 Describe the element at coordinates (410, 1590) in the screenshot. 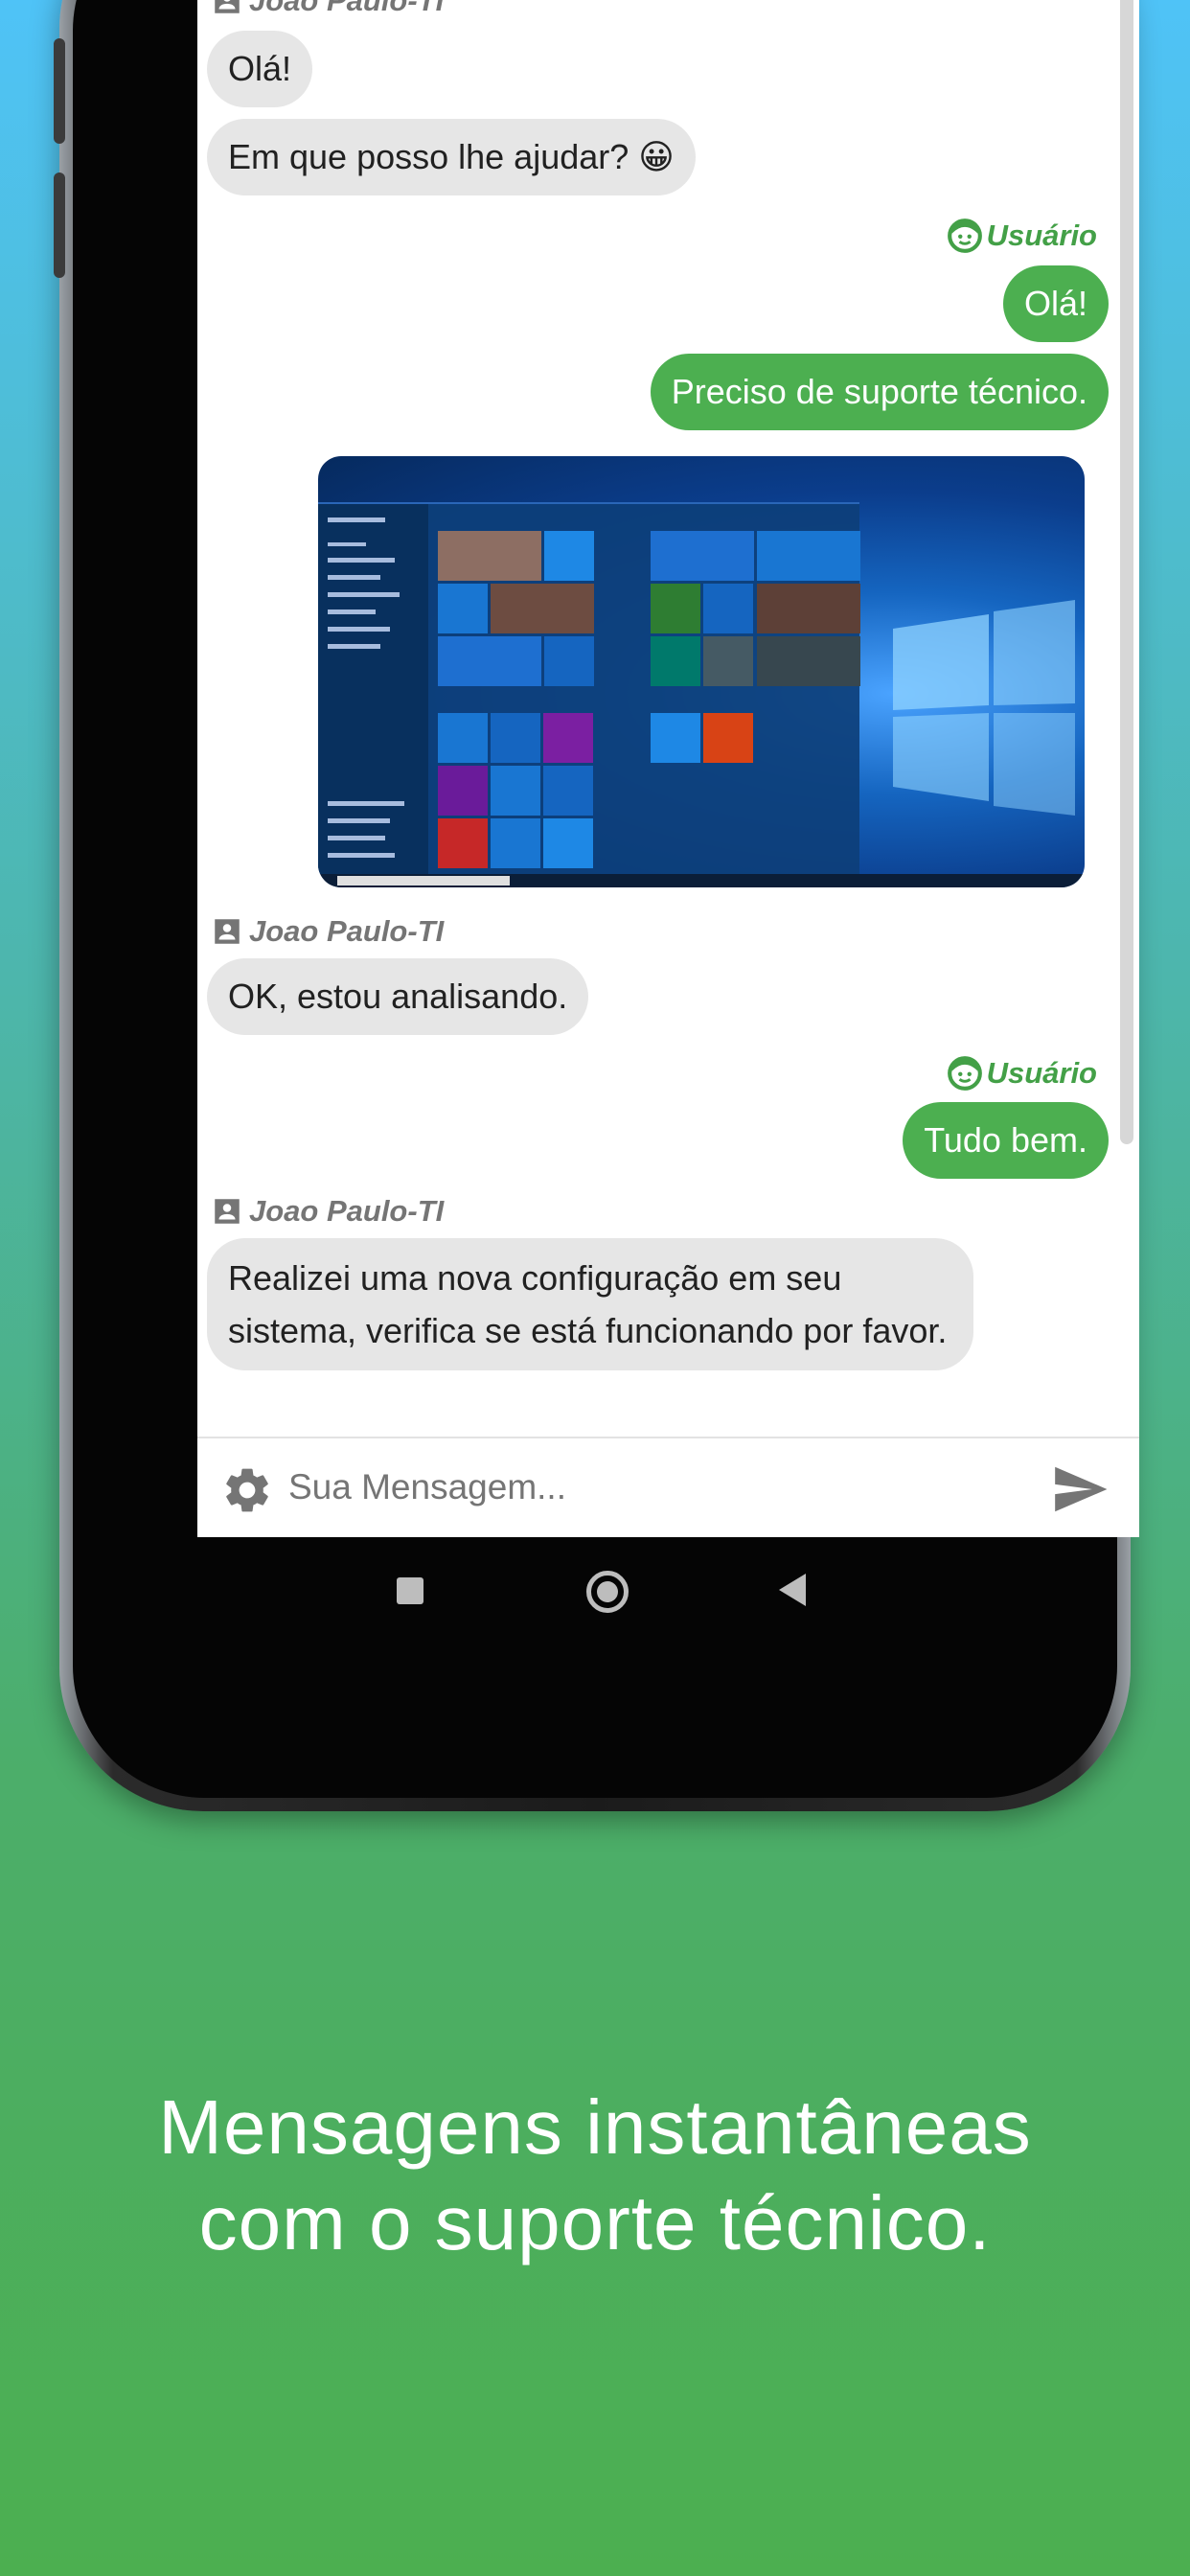

I see `recents-button` at that location.